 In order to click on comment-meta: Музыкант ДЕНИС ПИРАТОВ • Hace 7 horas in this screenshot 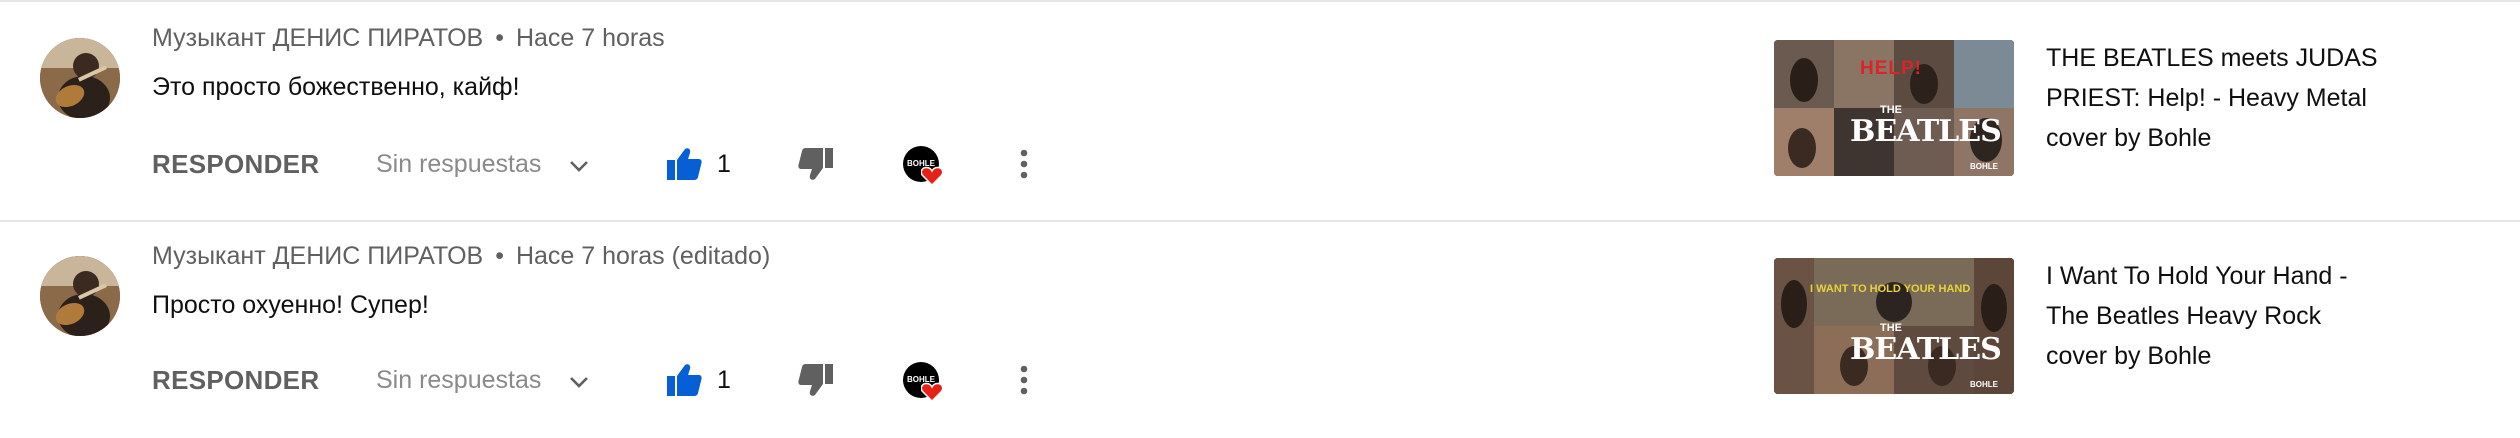, I will do `click(408, 38)`.